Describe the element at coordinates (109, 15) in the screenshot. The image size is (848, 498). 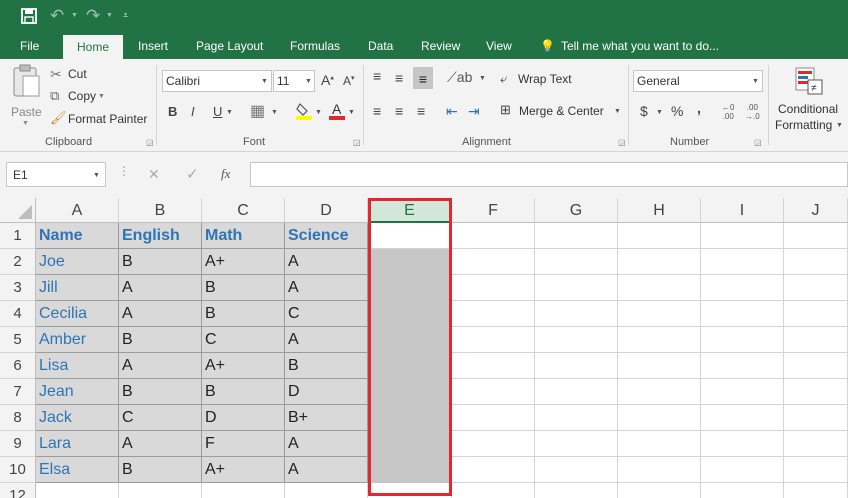
I see `redo-dropdown-icon: ▼` at that location.